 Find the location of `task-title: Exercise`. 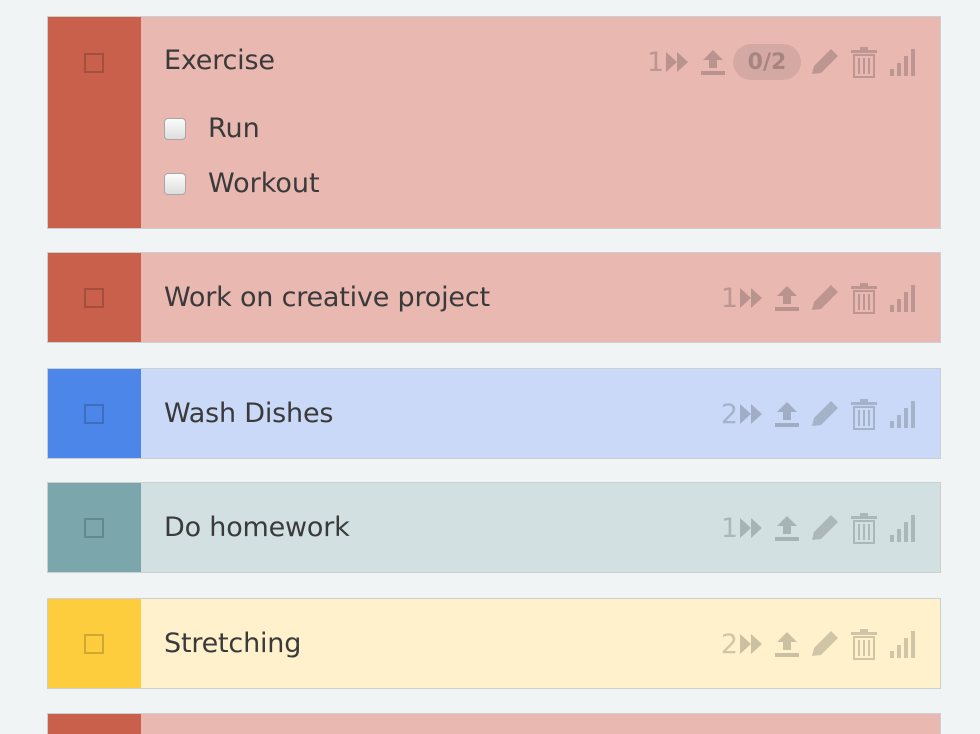

task-title: Exercise is located at coordinates (219, 60).